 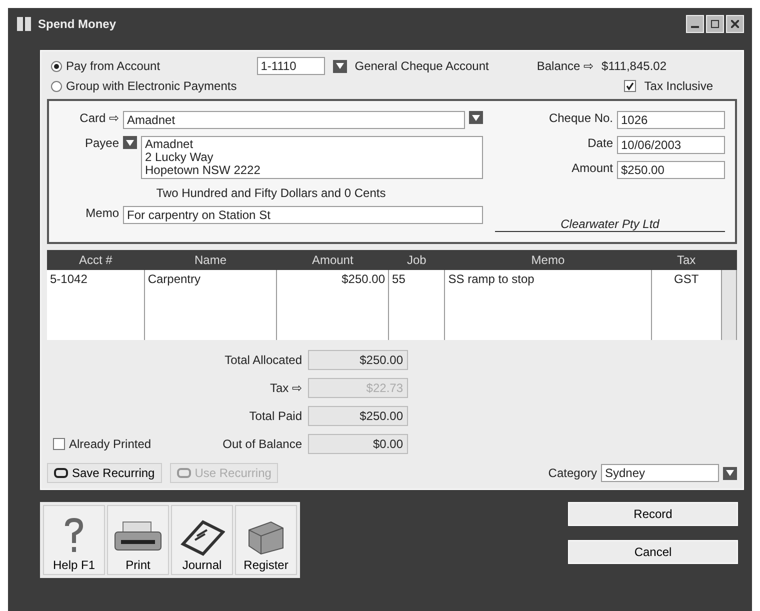 What do you see at coordinates (113, 66) in the screenshot?
I see `radio-label: Pay from Account` at bounding box center [113, 66].